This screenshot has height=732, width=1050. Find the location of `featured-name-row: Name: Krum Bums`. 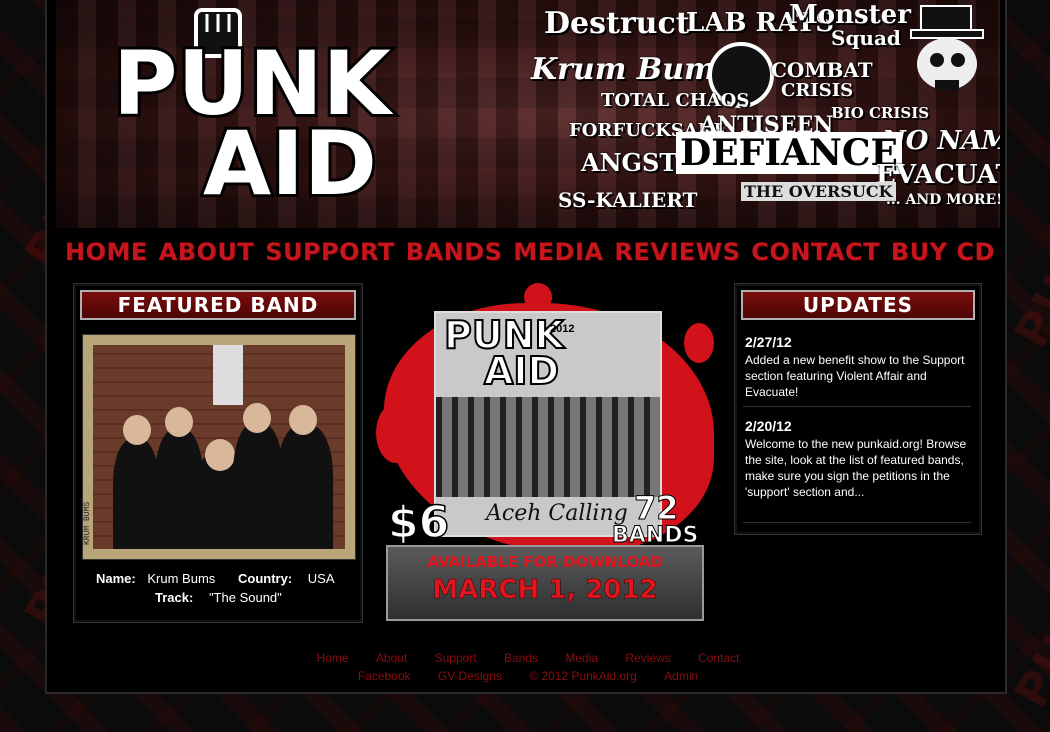

featured-name-row: Name: Krum Bums is located at coordinates (155, 578).